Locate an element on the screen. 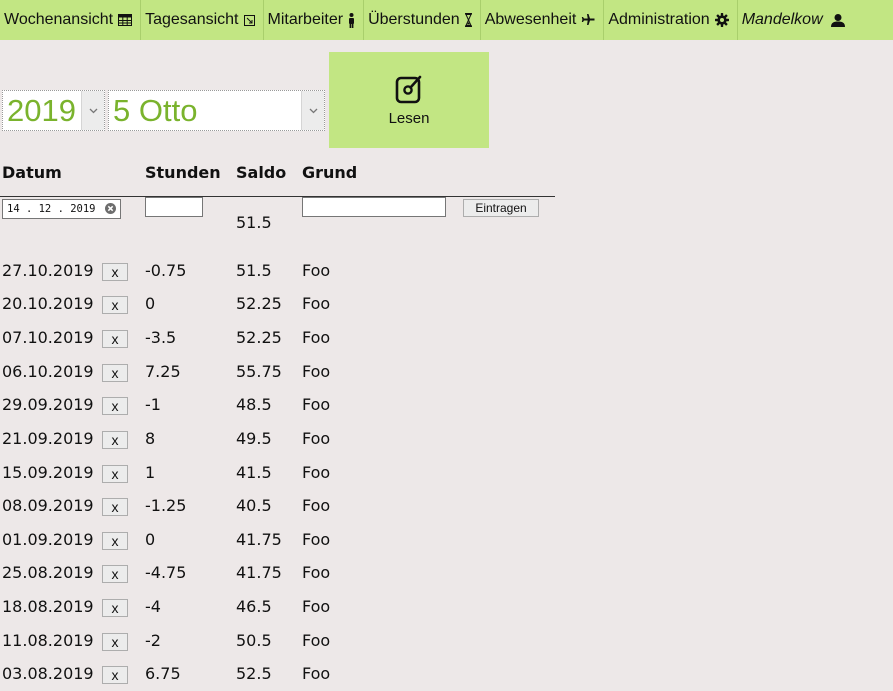  clear-icon is located at coordinates (110, 208).